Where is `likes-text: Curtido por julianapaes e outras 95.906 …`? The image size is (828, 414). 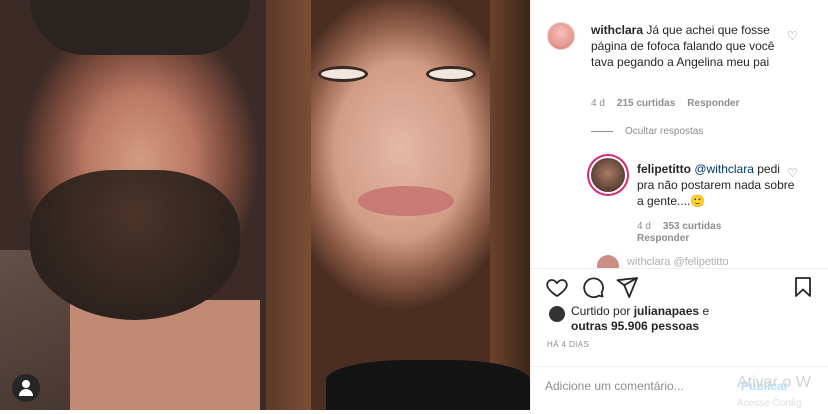
likes-text: Curtido por julianapaes e outras 95.906 … is located at coordinates (691, 319).